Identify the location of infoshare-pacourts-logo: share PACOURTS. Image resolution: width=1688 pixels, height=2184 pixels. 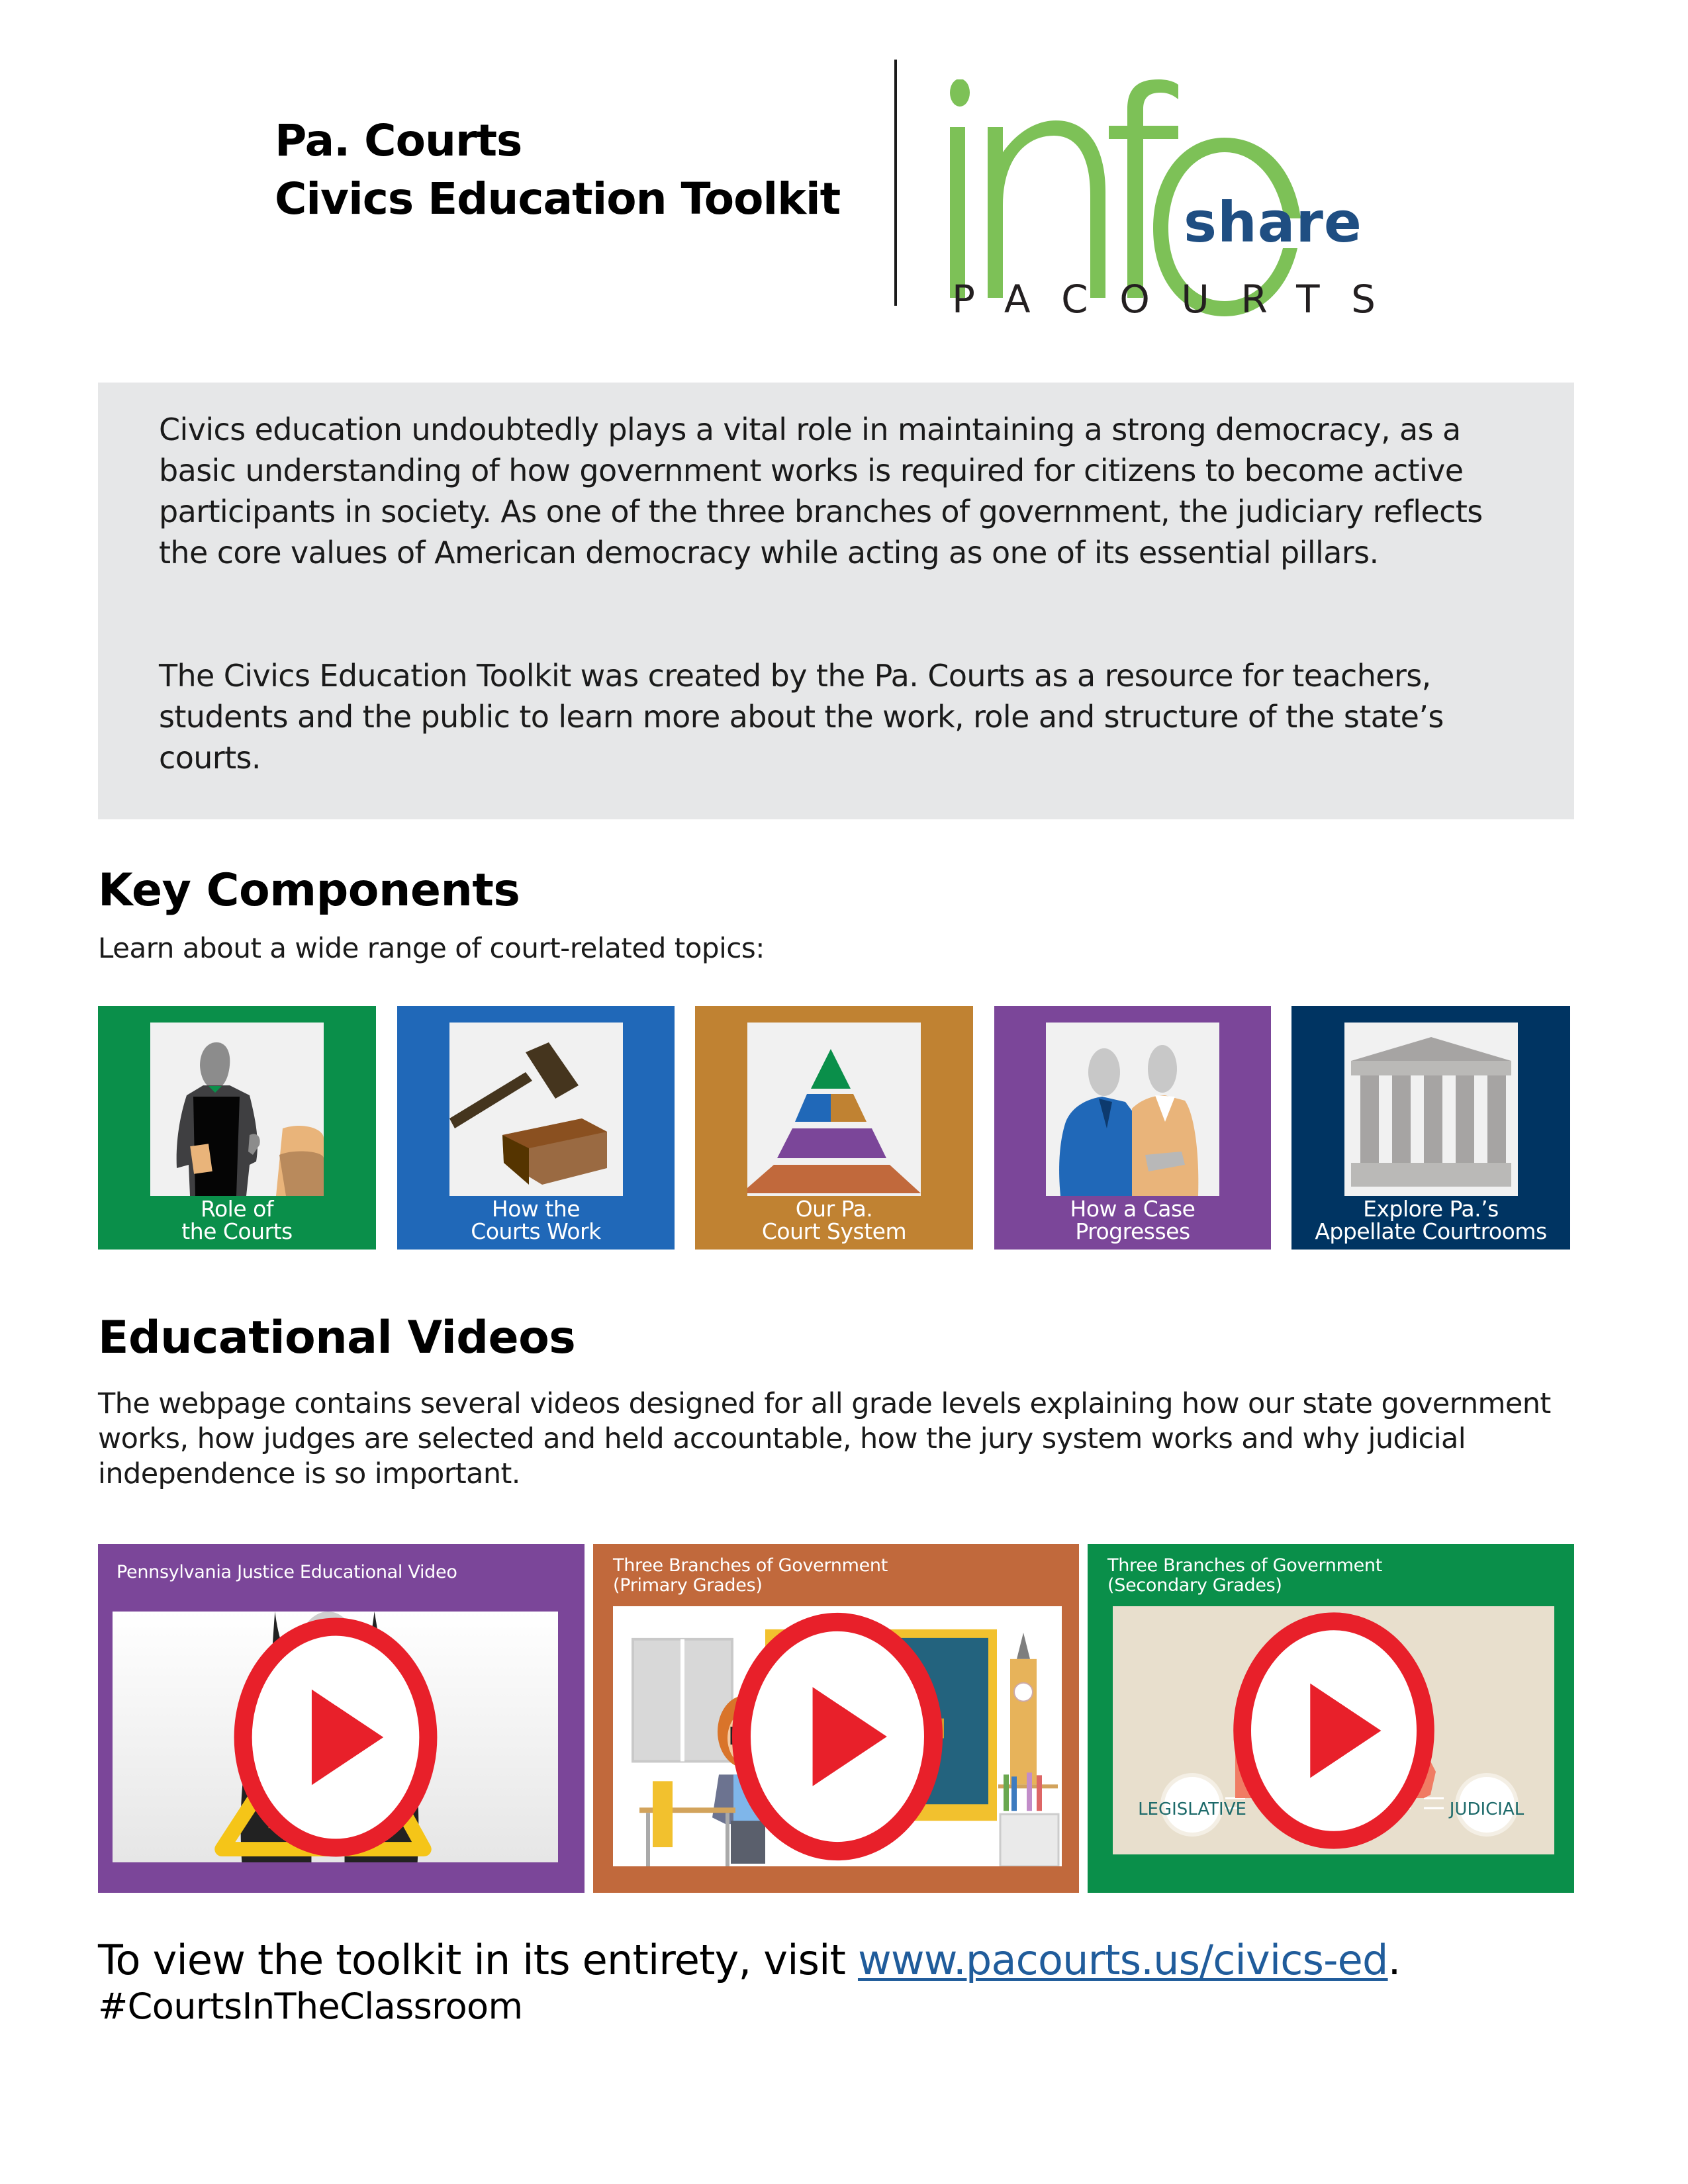
(1171, 200).